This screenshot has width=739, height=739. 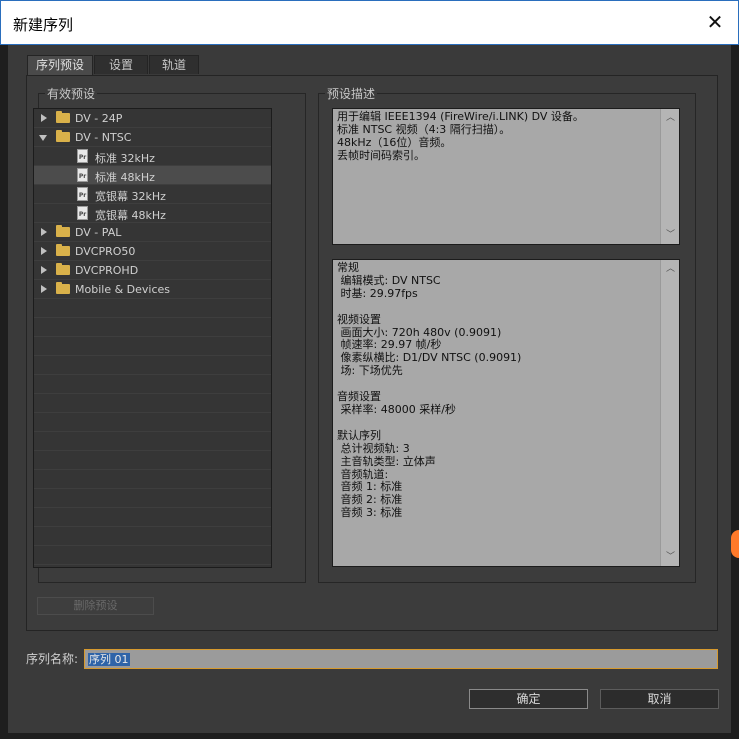 What do you see at coordinates (528, 699) in the screenshot?
I see `ok-button: 确定` at bounding box center [528, 699].